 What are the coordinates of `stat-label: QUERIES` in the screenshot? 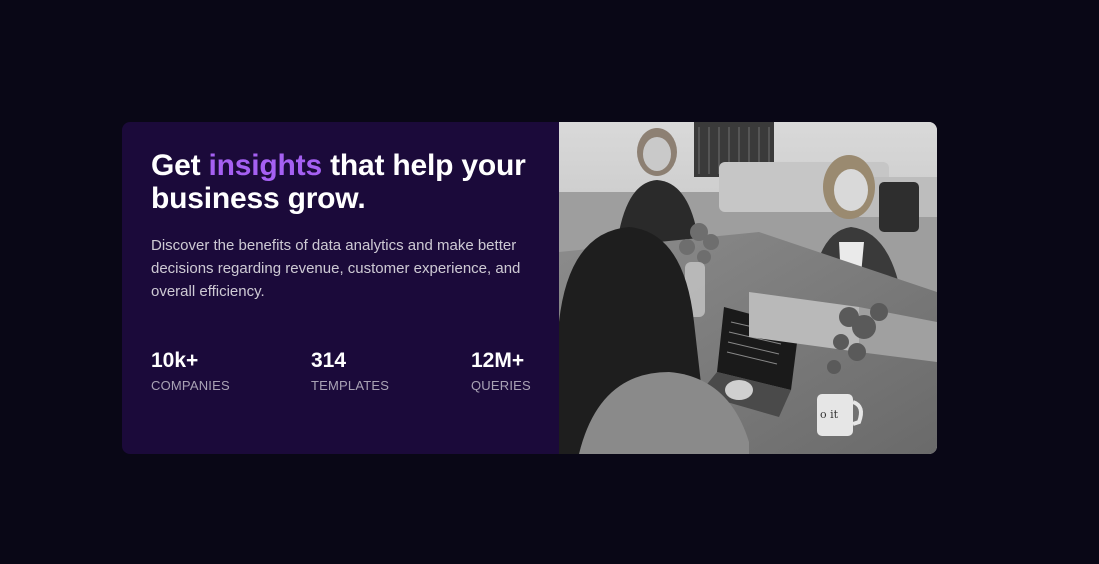 It's located at (501, 385).